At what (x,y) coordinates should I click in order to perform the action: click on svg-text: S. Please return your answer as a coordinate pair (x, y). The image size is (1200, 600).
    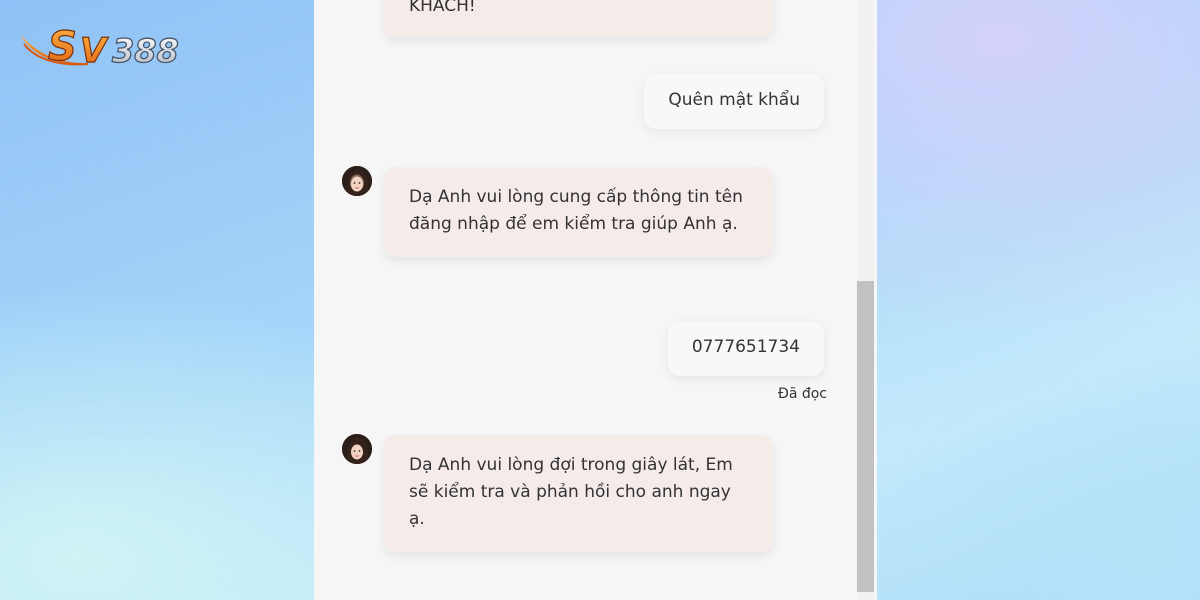
    Looking at the image, I should click on (62, 47).